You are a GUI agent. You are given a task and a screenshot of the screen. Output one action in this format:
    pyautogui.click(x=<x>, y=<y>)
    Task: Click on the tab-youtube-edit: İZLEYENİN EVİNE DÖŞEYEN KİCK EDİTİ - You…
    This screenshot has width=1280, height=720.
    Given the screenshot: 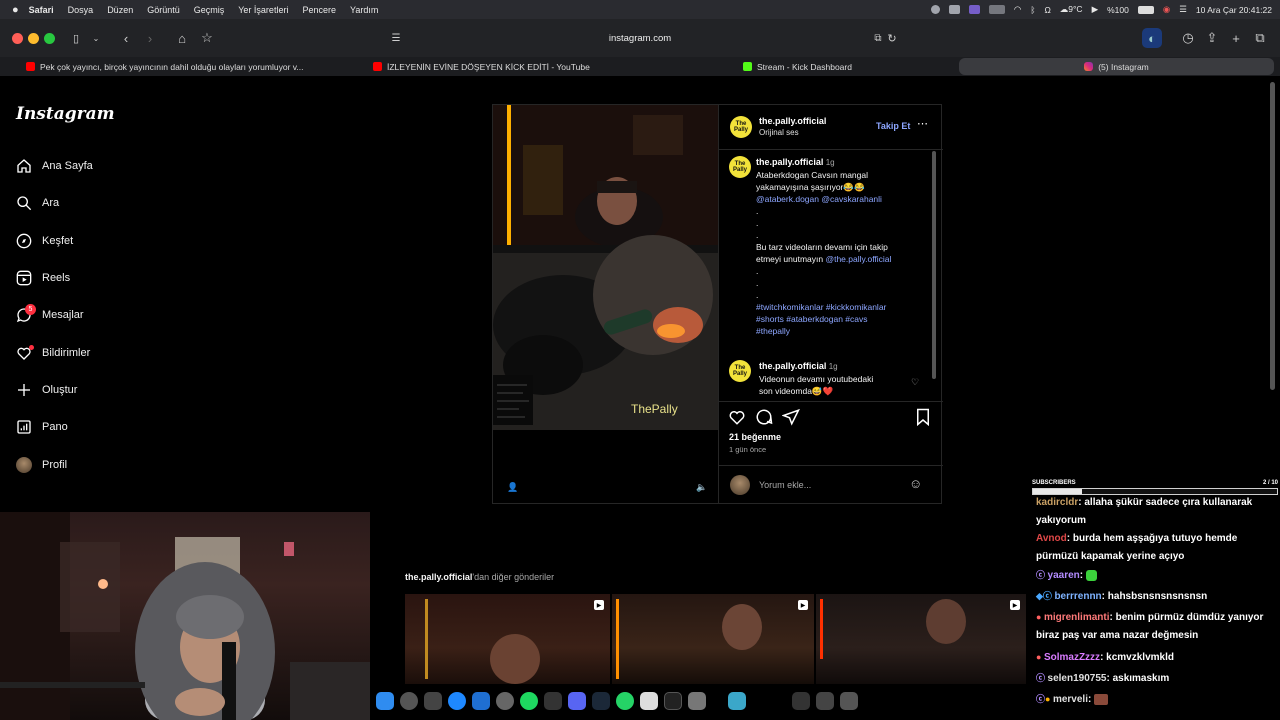 What is the action you would take?
    pyautogui.click(x=523, y=66)
    